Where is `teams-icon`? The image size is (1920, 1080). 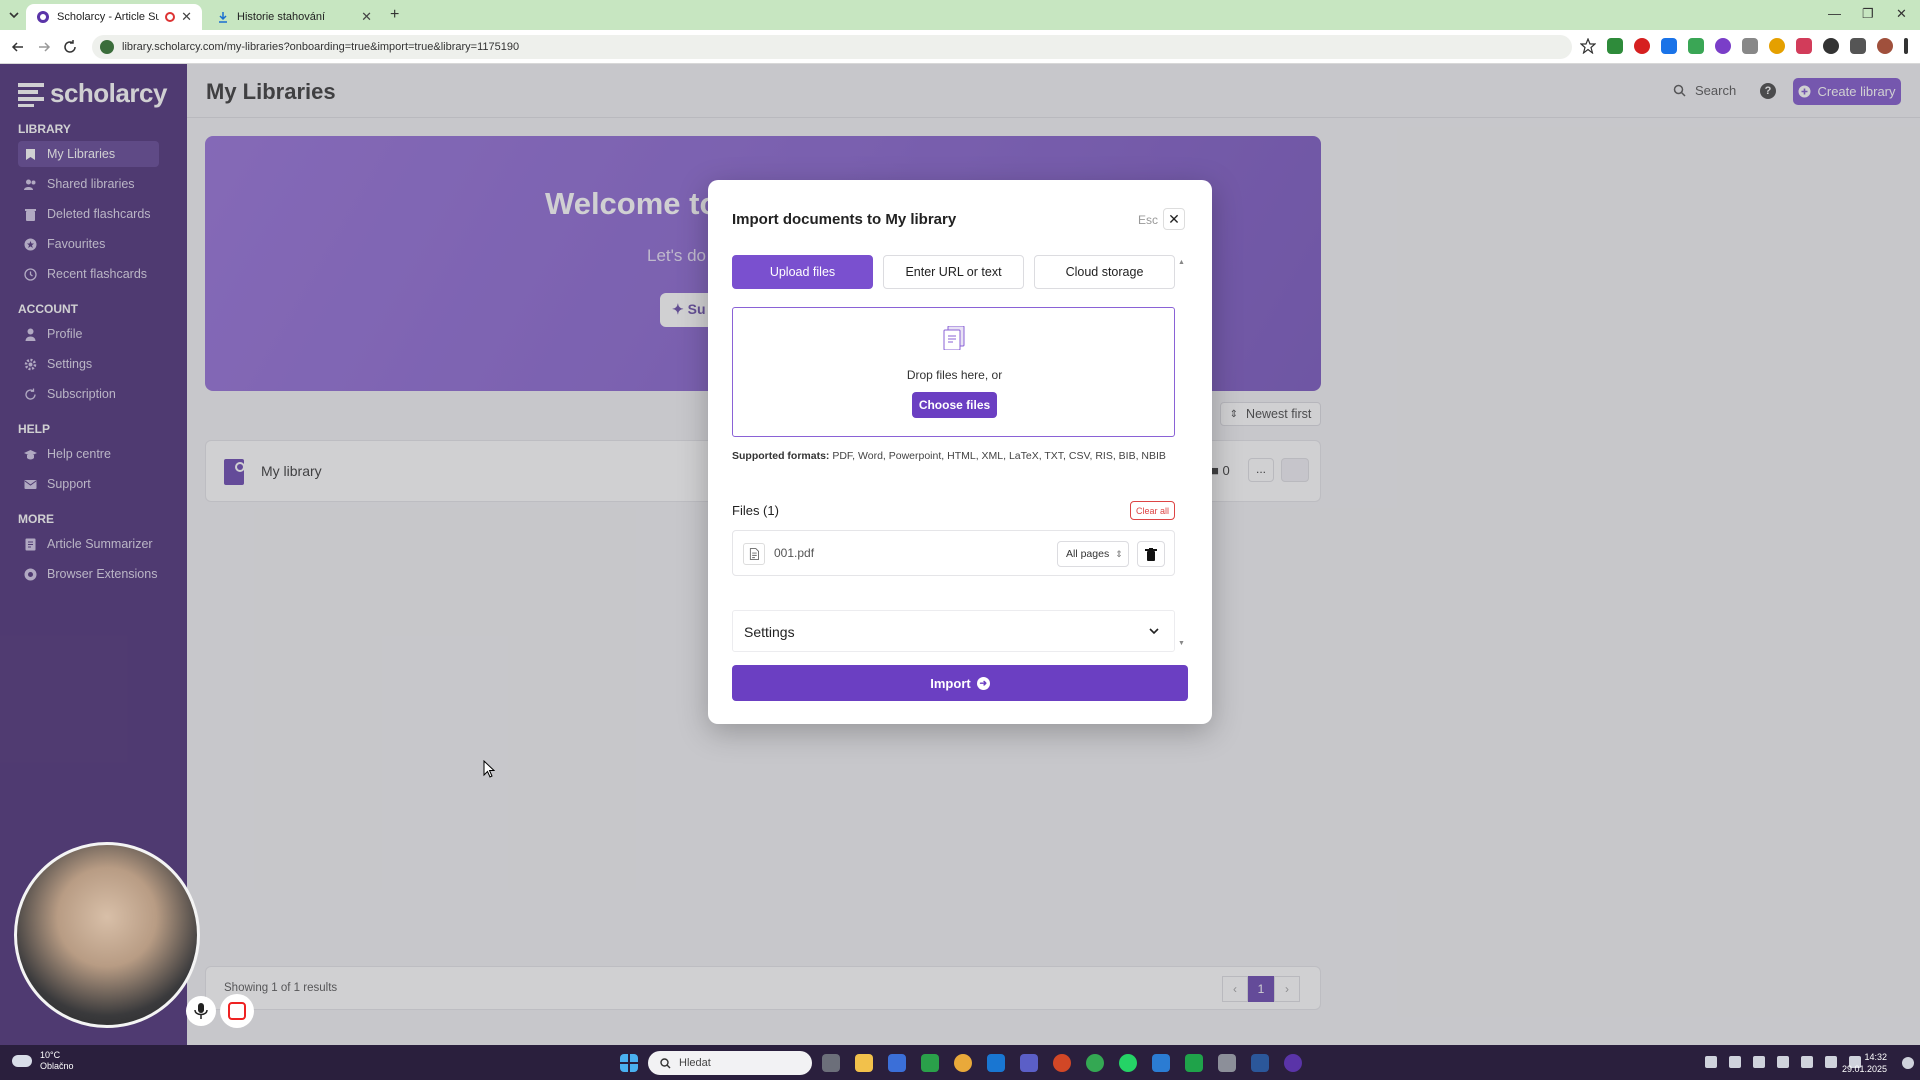
teams-icon is located at coordinates (1029, 1063).